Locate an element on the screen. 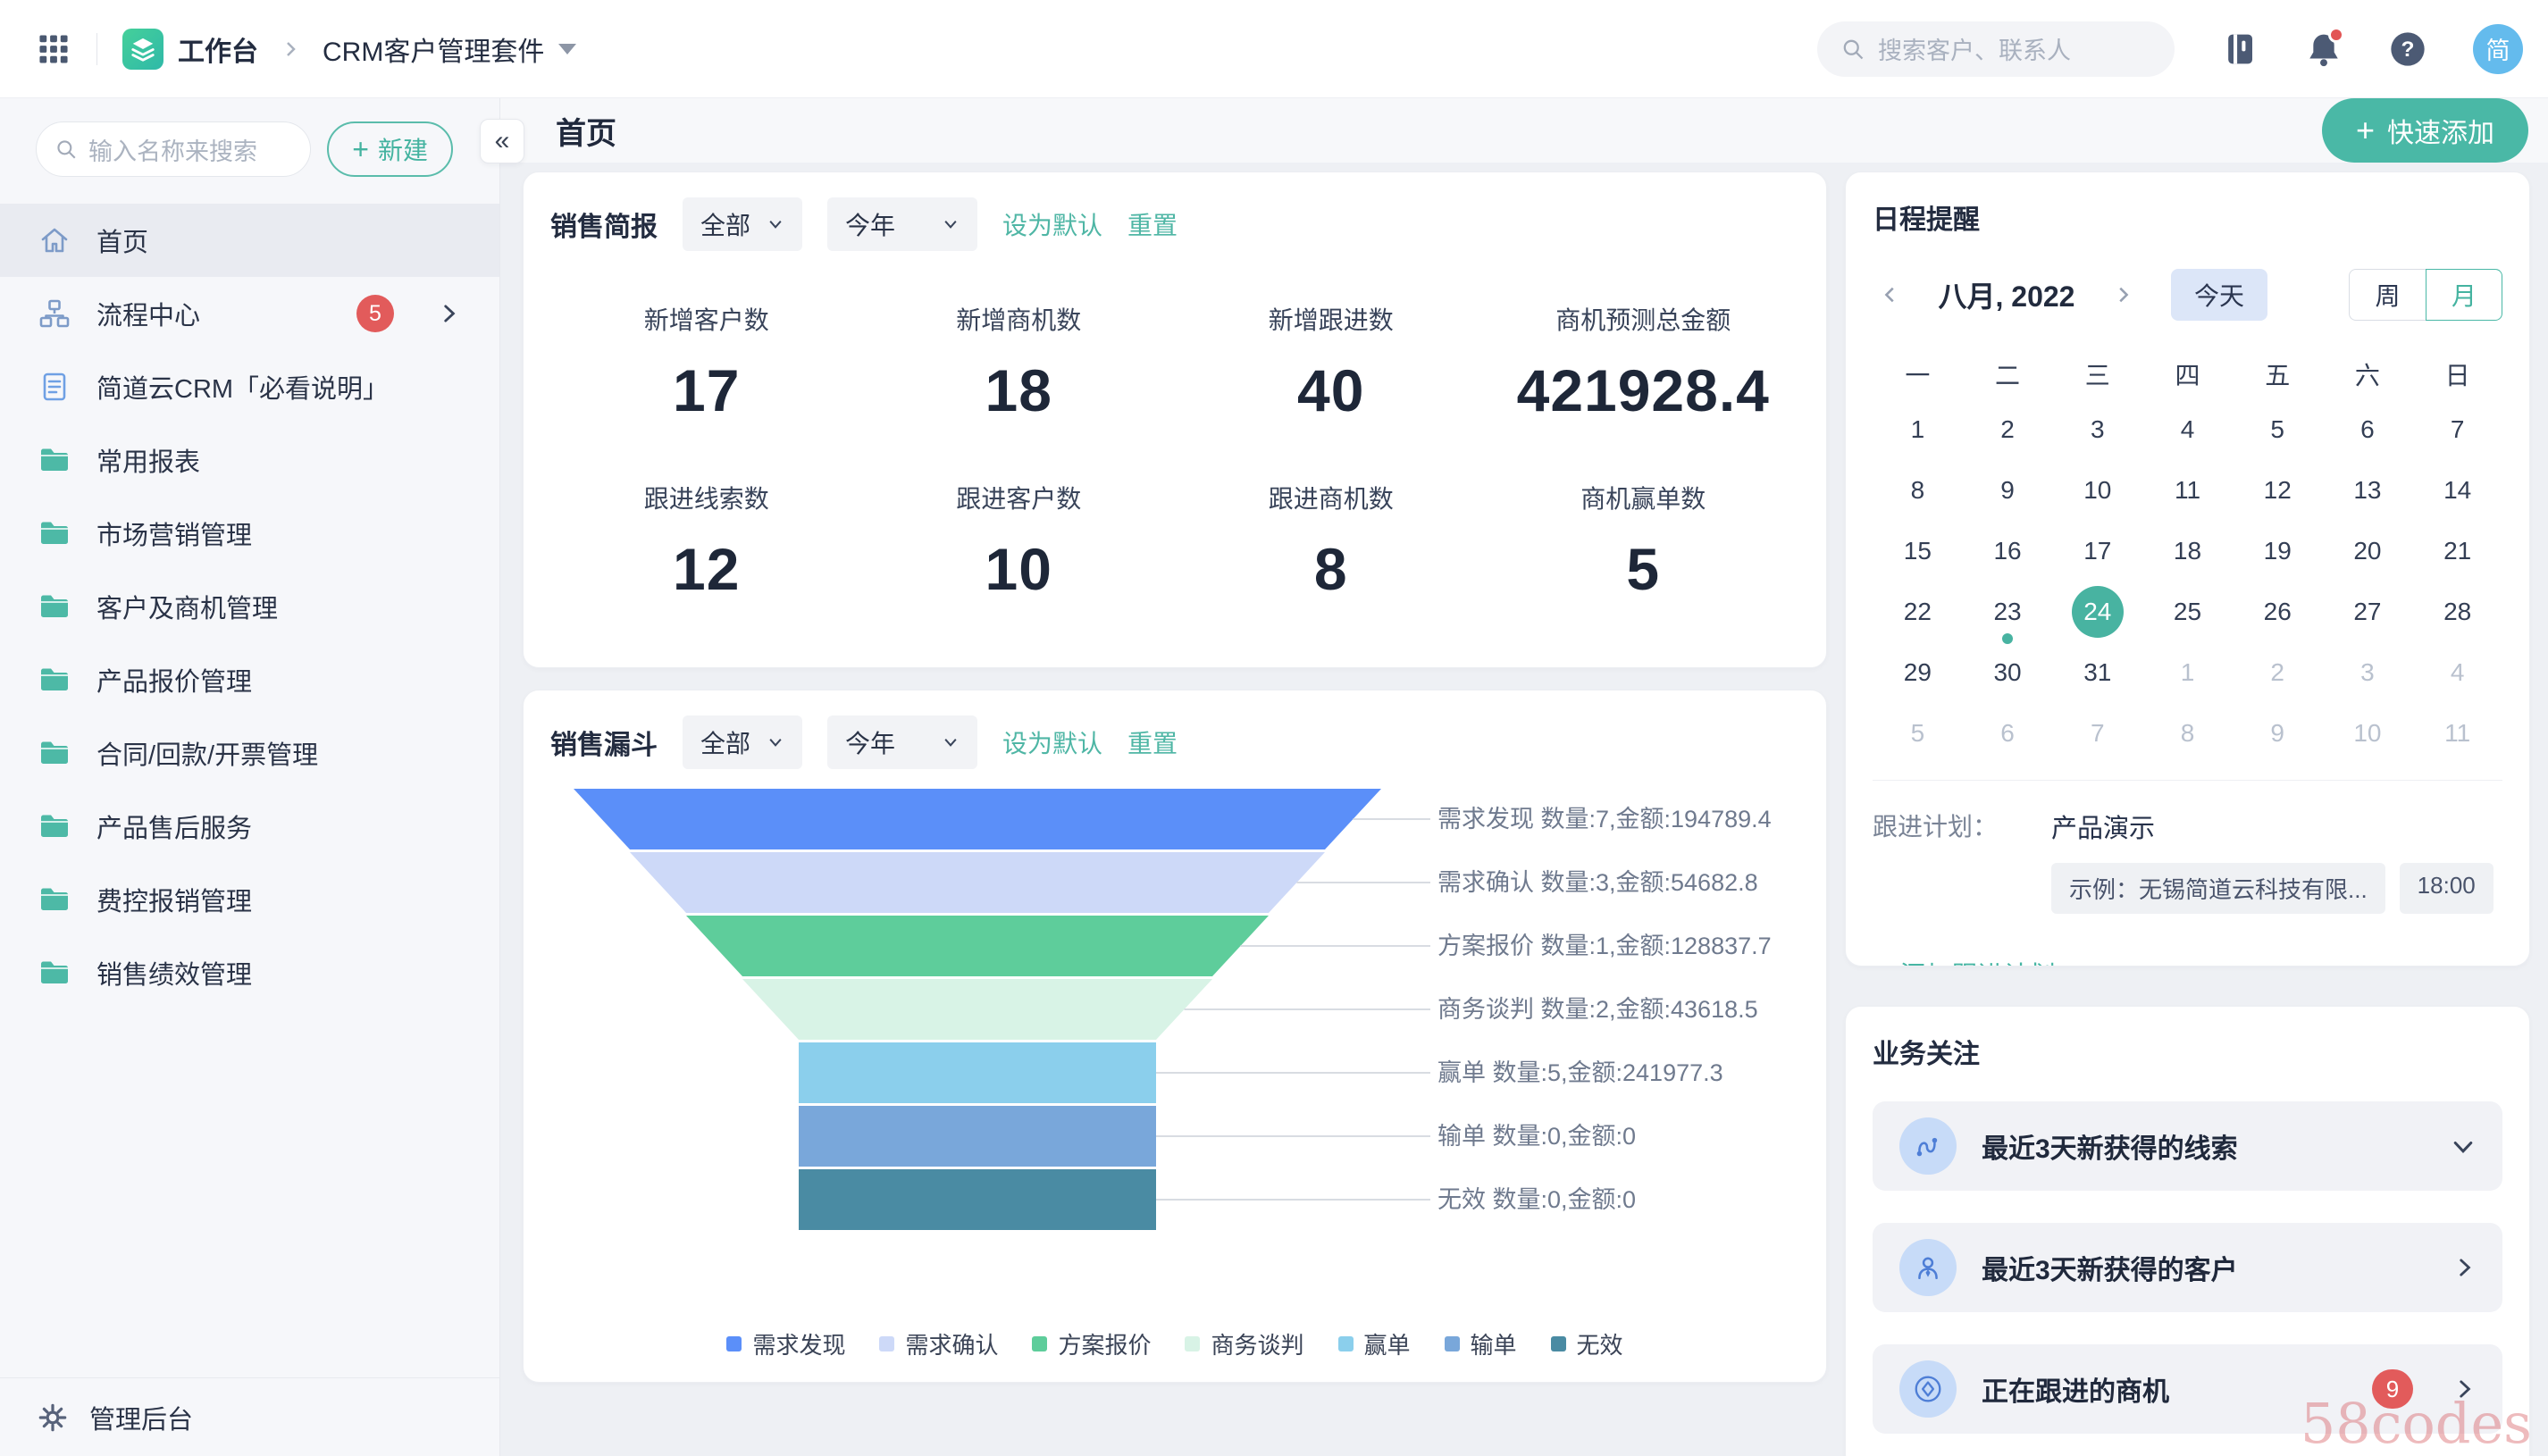  notifications-bell-icon is located at coordinates (2324, 47).